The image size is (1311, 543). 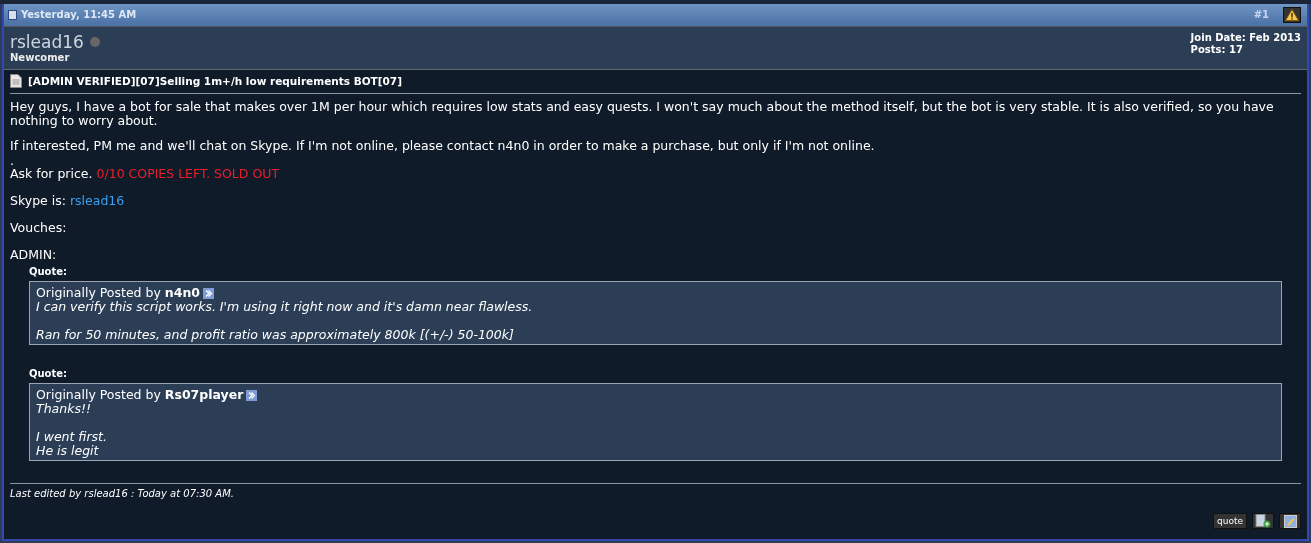 What do you see at coordinates (63, 409) in the screenshot?
I see `quote-text: Thanks!!` at bounding box center [63, 409].